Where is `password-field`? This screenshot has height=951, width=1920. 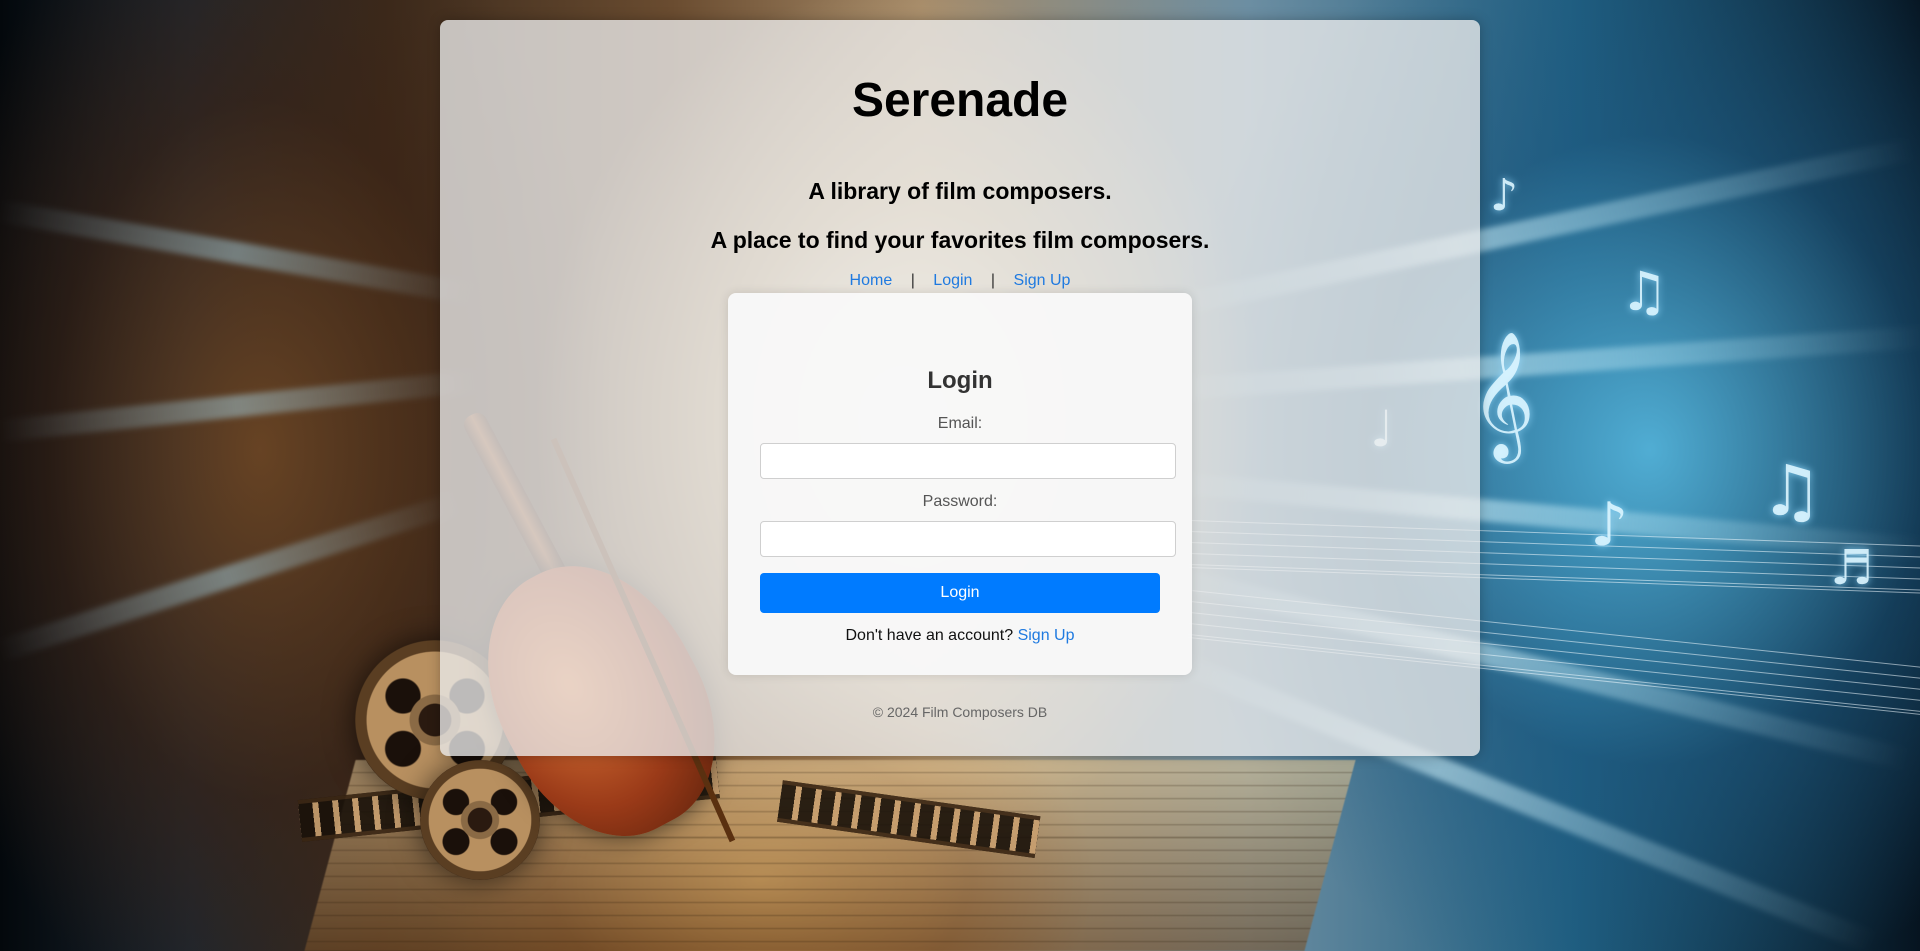
password-field is located at coordinates (968, 539).